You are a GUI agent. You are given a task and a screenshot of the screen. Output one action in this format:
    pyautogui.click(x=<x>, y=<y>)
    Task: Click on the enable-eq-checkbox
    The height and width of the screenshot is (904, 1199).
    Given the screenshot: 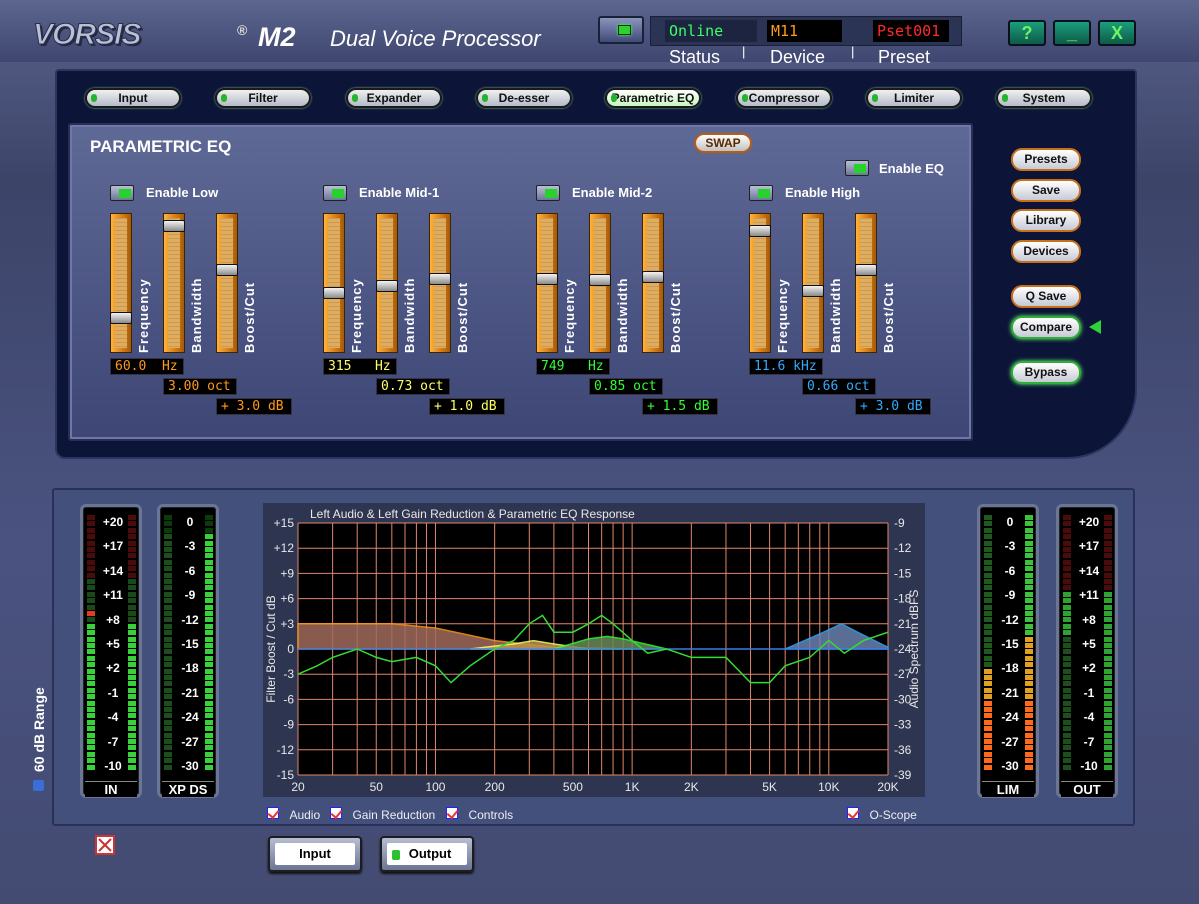 What is the action you would take?
    pyautogui.click(x=857, y=168)
    